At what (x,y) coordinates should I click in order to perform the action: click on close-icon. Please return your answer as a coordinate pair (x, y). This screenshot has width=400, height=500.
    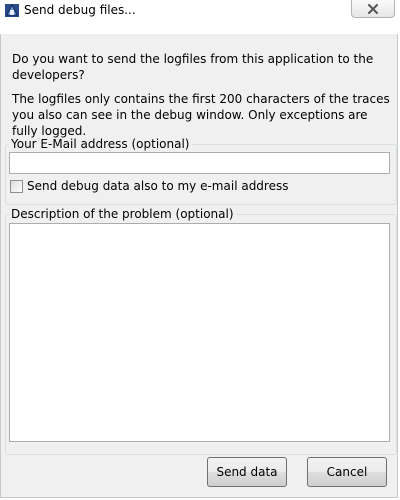
    Looking at the image, I should click on (373, 8).